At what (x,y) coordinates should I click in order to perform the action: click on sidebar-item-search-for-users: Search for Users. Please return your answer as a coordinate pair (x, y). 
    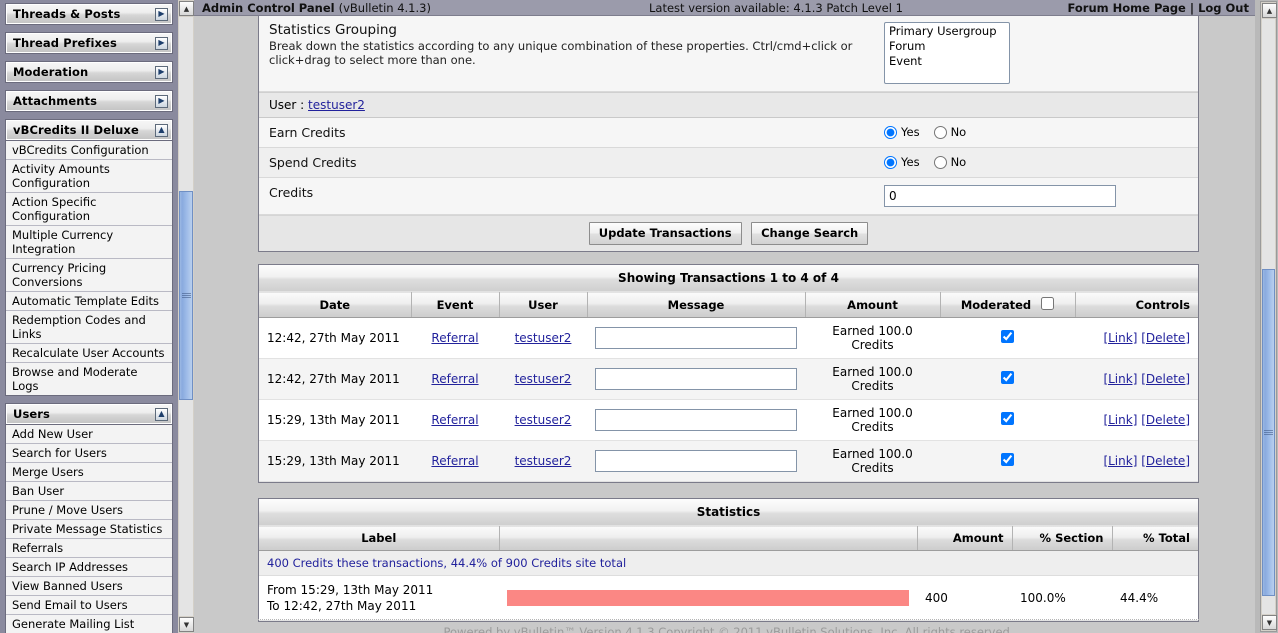
    Looking at the image, I should click on (89, 453).